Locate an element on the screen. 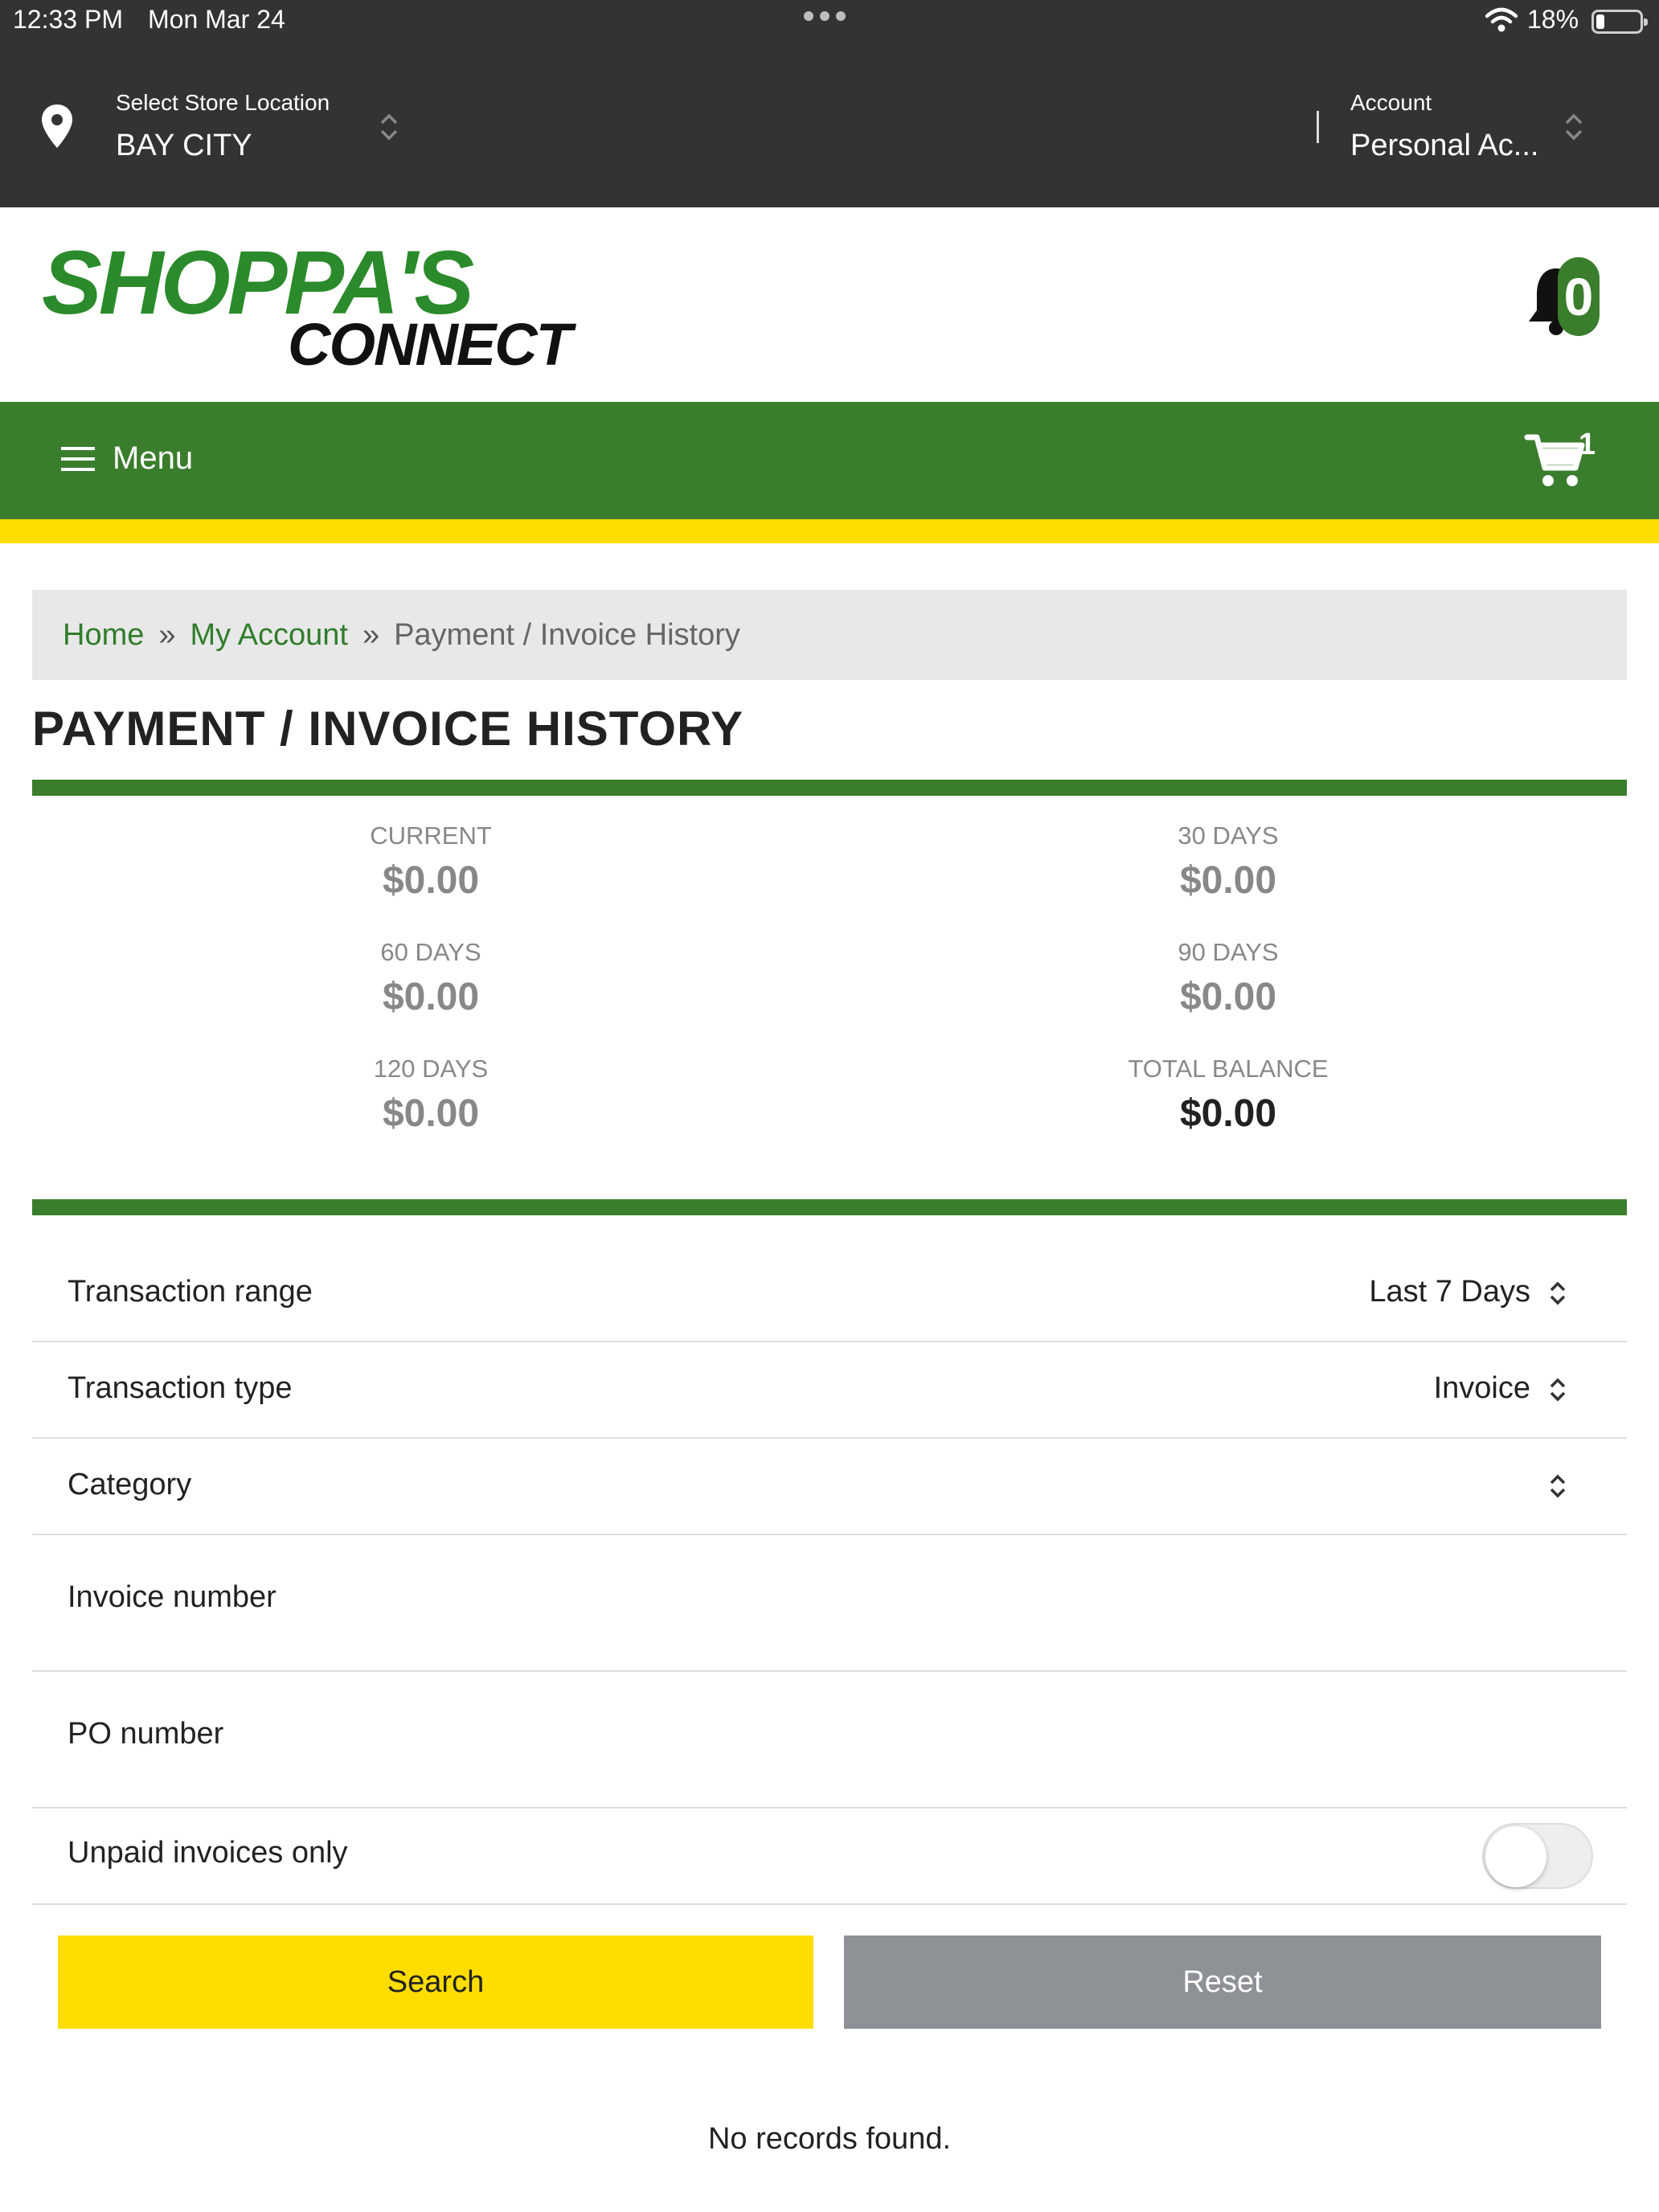 The width and height of the screenshot is (1659, 2212). aging-total-balance: TOTAL BALANCE $0.00 is located at coordinates (1228, 1095).